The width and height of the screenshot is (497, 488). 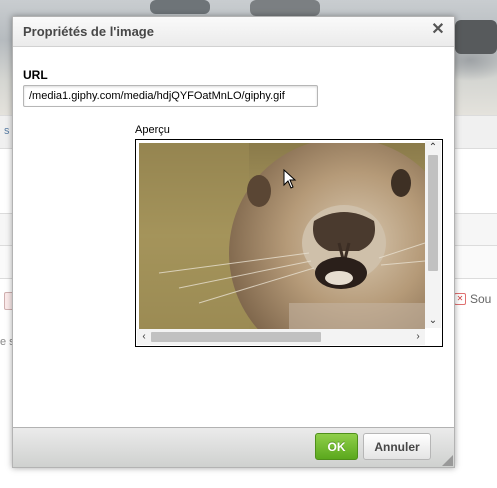 What do you see at coordinates (433, 148) in the screenshot?
I see `scroll-up-icon: ⌃` at bounding box center [433, 148].